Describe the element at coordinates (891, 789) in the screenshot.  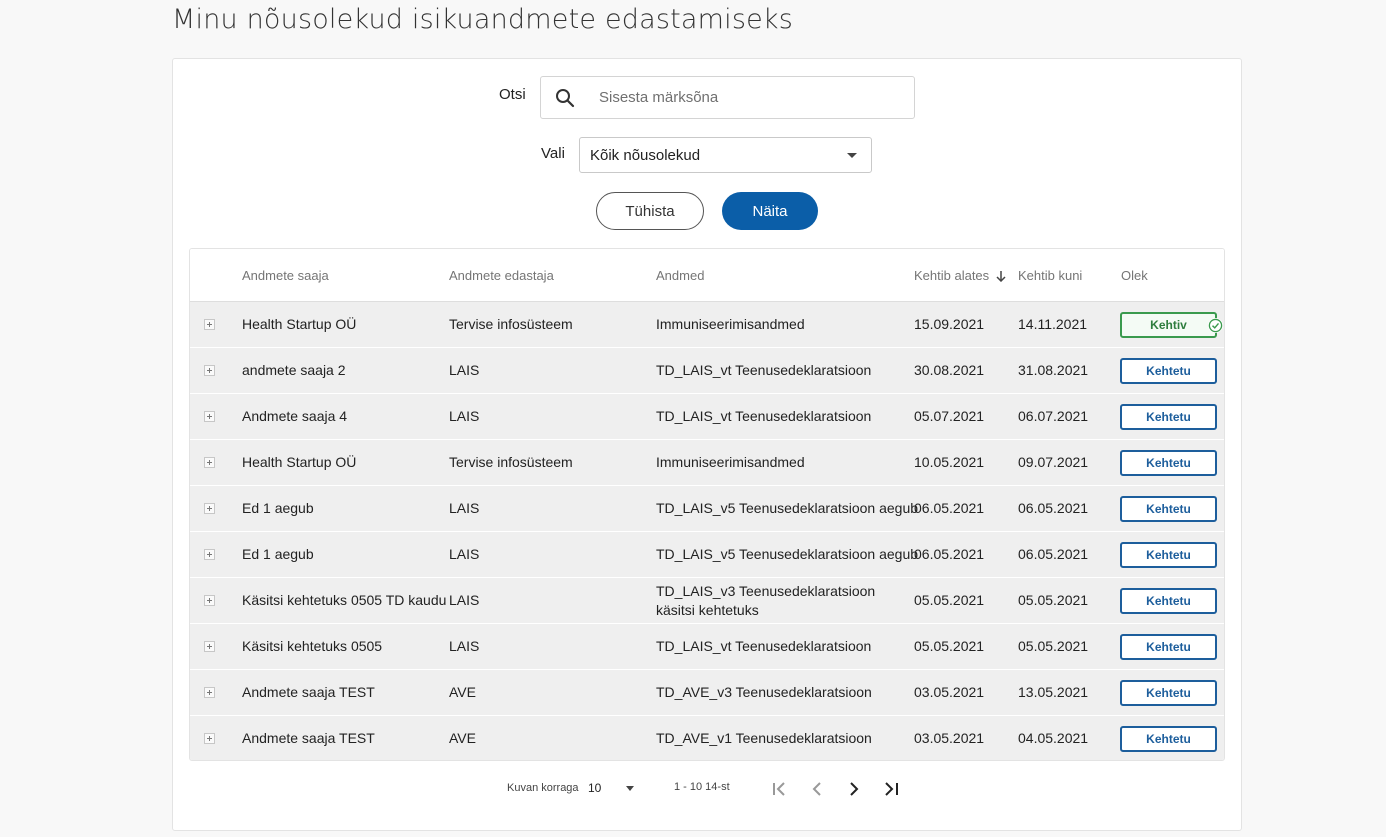
I see `last-page-icon` at that location.